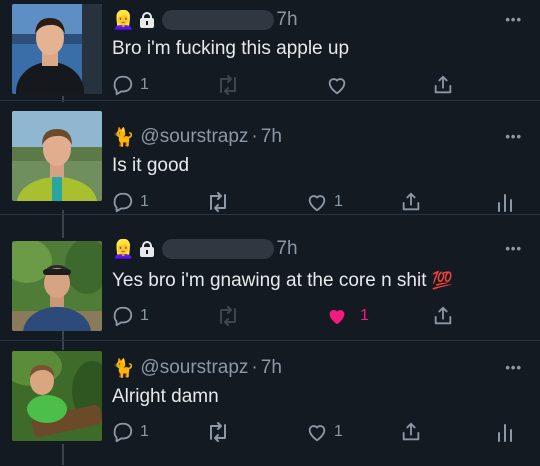  I want to click on tweet-actions: 1, so click(318, 87).